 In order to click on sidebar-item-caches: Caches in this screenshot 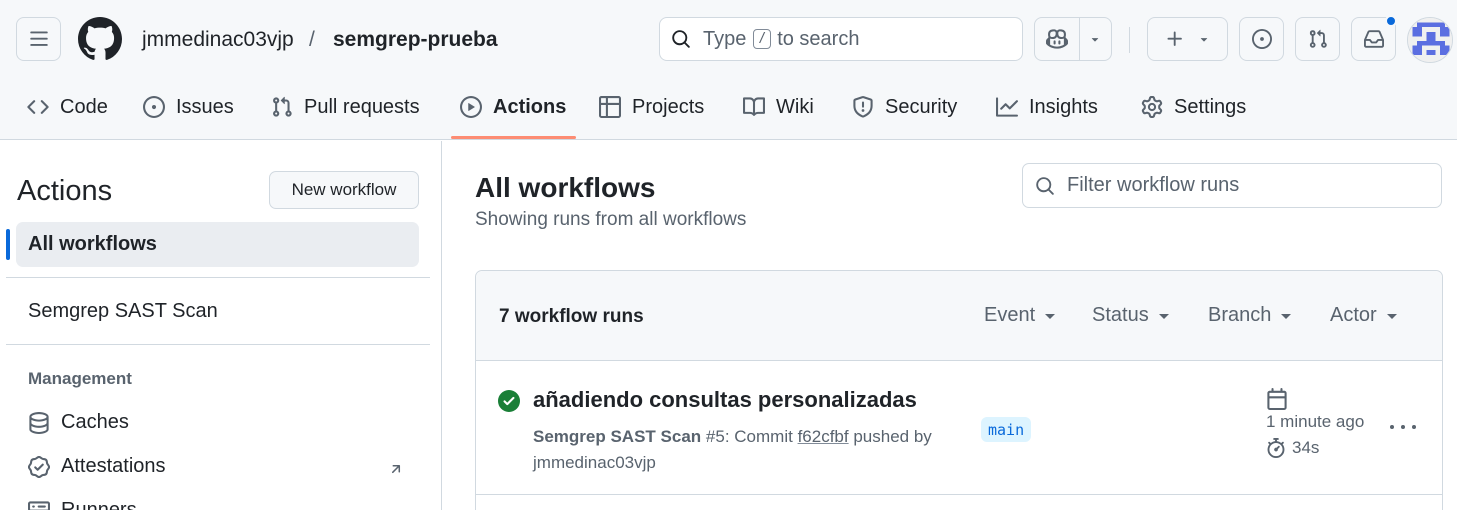, I will do `click(78, 422)`.